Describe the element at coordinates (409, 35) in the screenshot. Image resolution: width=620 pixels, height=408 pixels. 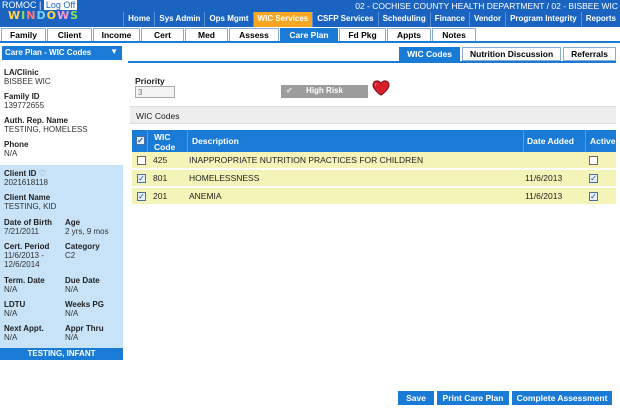
I see `tab-appts: Appts` at that location.